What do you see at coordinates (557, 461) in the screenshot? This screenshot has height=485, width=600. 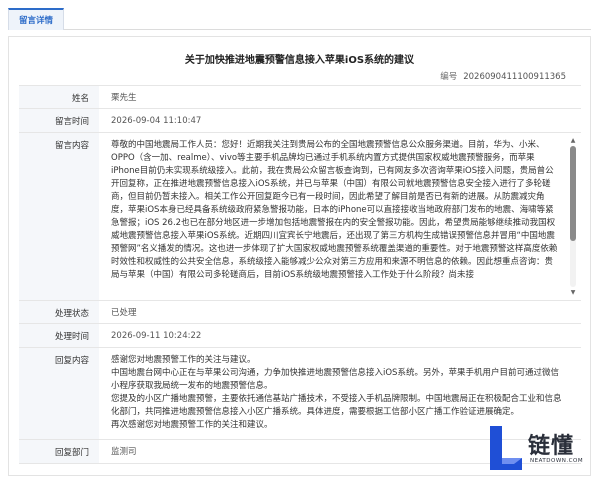 I see `watermark-site: NEATDOWN.COM` at bounding box center [557, 461].